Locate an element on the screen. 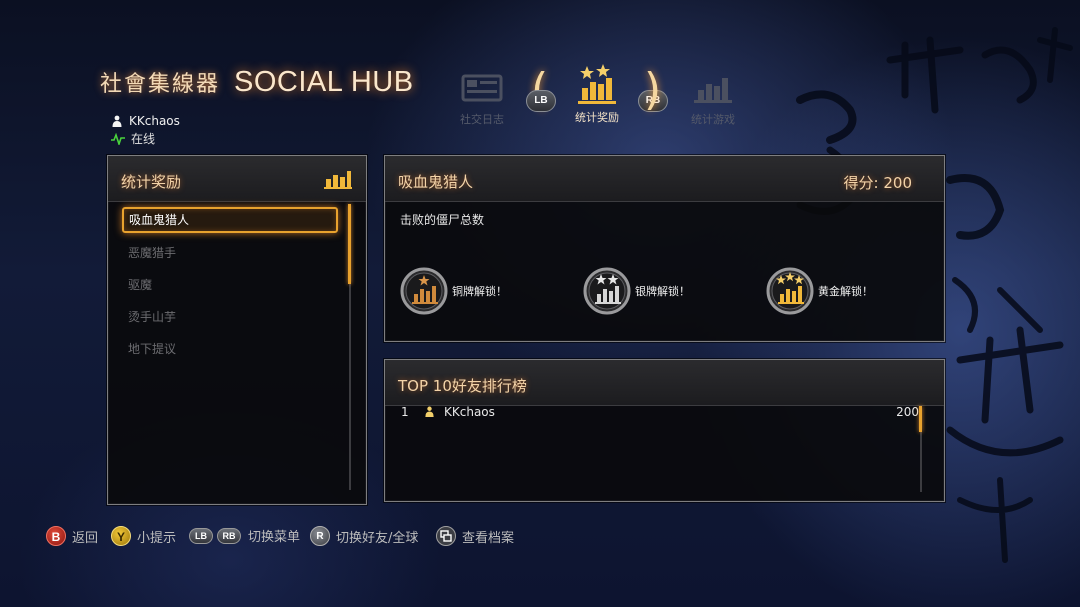 The image size is (1080, 607). hint-tips: Y 小提示 is located at coordinates (143, 536).